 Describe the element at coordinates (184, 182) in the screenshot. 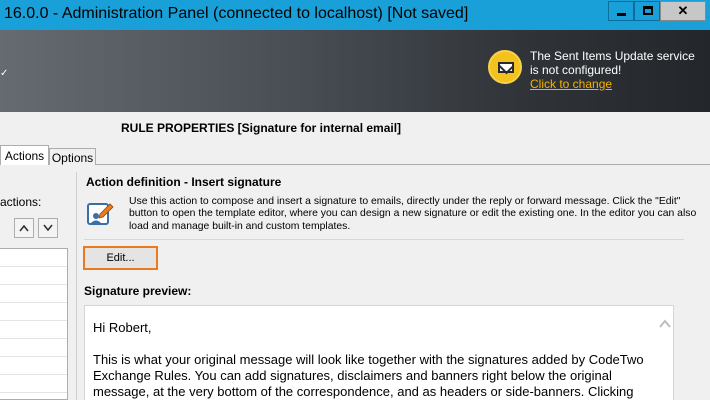

I see `action-definition-title: Action definition - Insert signature` at that location.